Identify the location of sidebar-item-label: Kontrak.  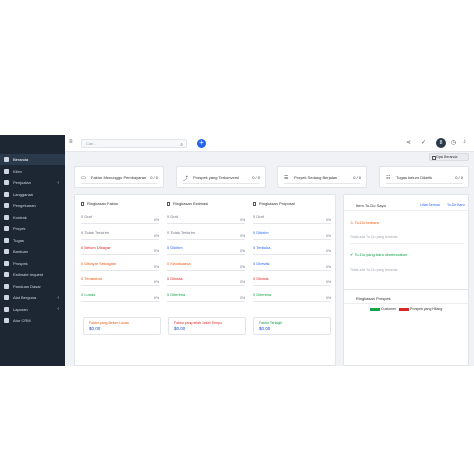
(20, 217).